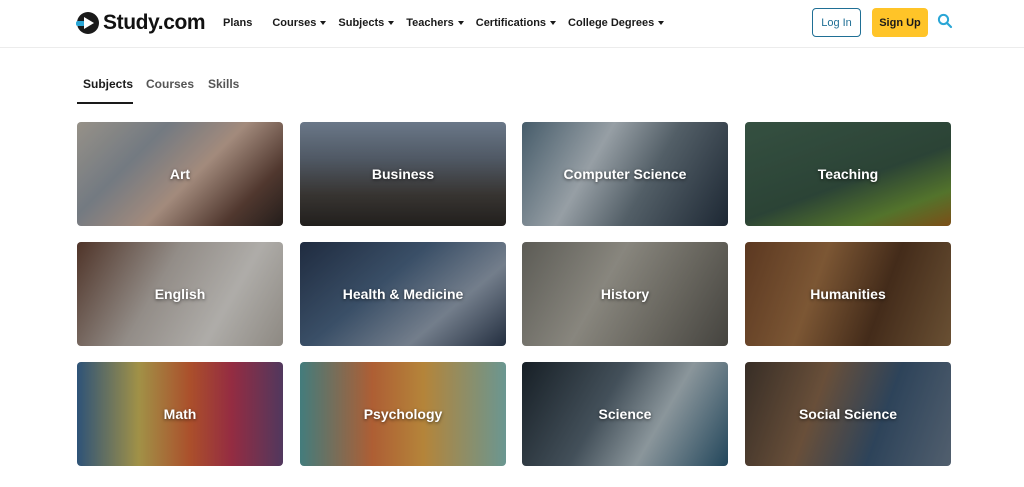 Image resolution: width=1024 pixels, height=487 pixels. I want to click on play-logo-icon, so click(87, 23).